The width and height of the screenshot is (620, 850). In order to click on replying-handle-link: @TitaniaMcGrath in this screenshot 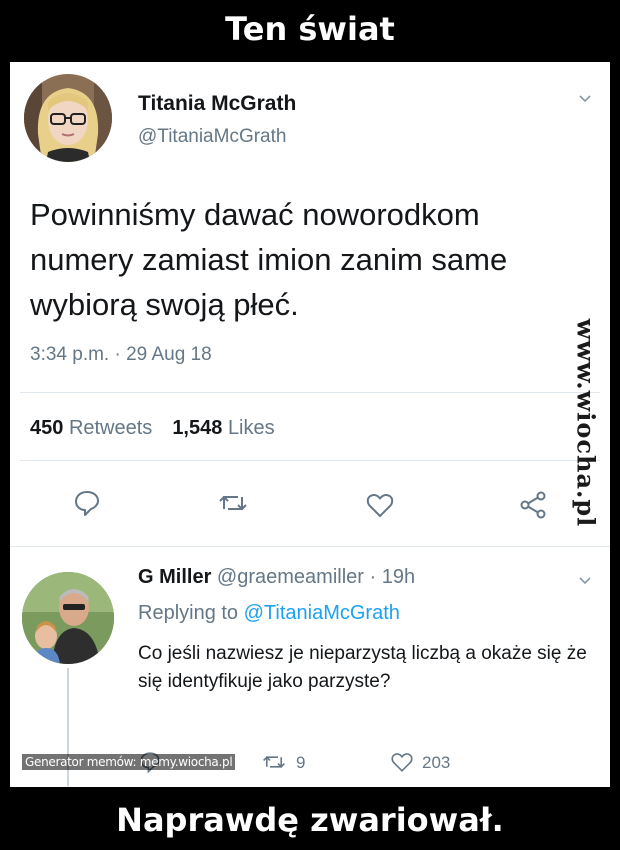, I will do `click(322, 613)`.